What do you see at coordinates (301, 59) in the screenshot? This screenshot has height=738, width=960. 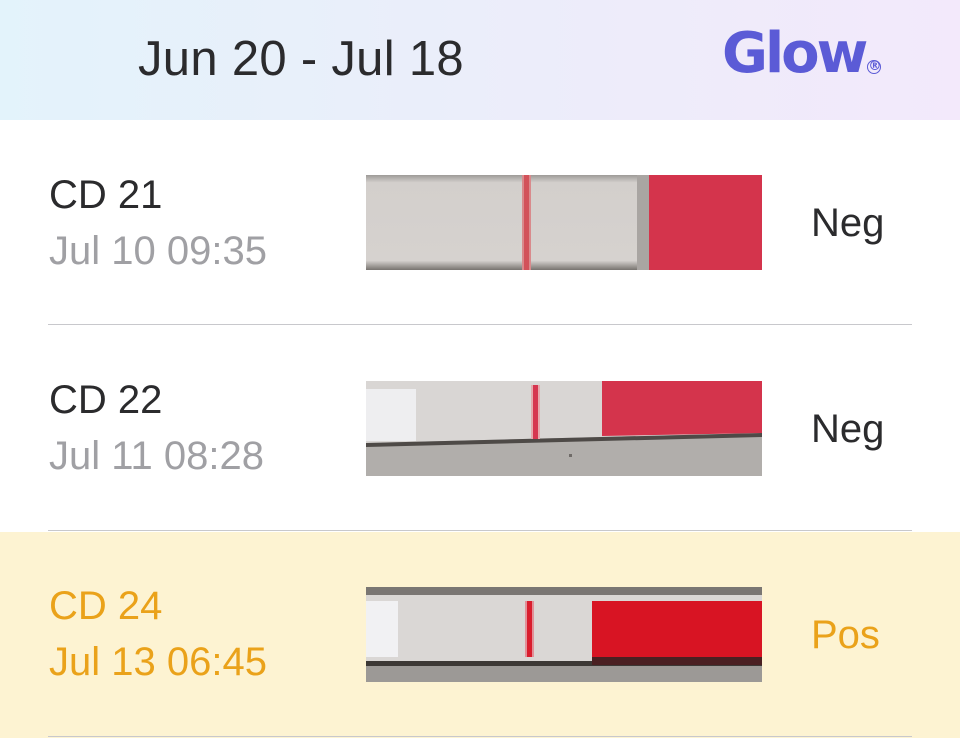 I see `cycle-date-range: Jun 20 - Jul 18` at bounding box center [301, 59].